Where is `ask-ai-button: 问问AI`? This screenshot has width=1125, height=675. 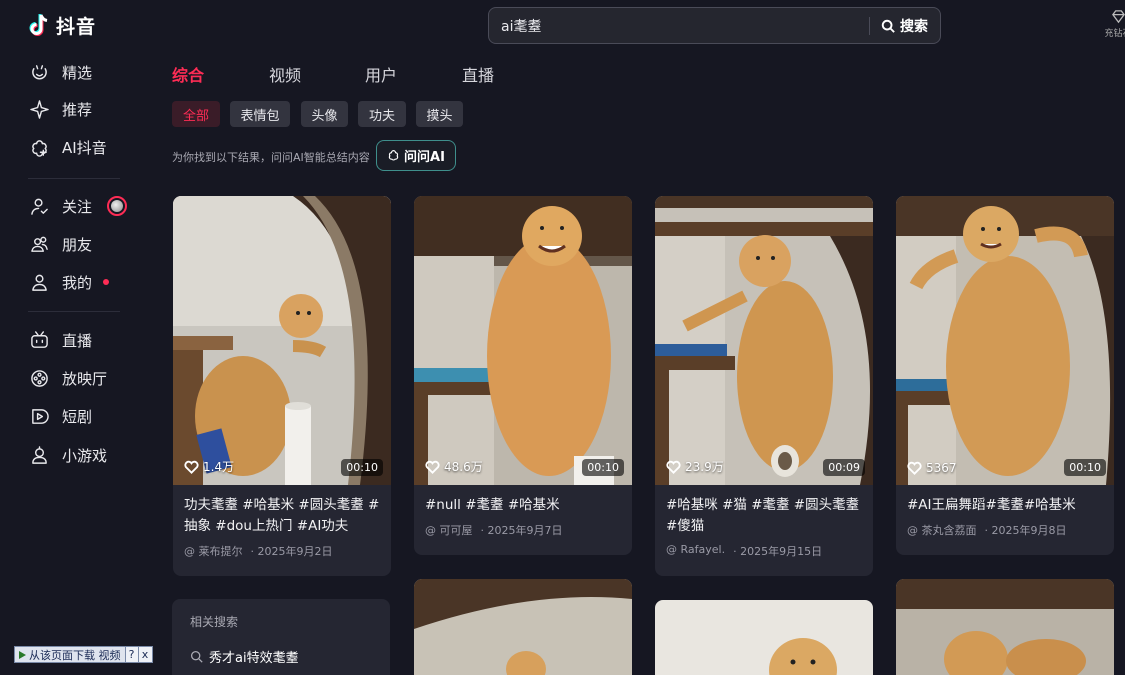 ask-ai-button: 问问AI is located at coordinates (416, 155).